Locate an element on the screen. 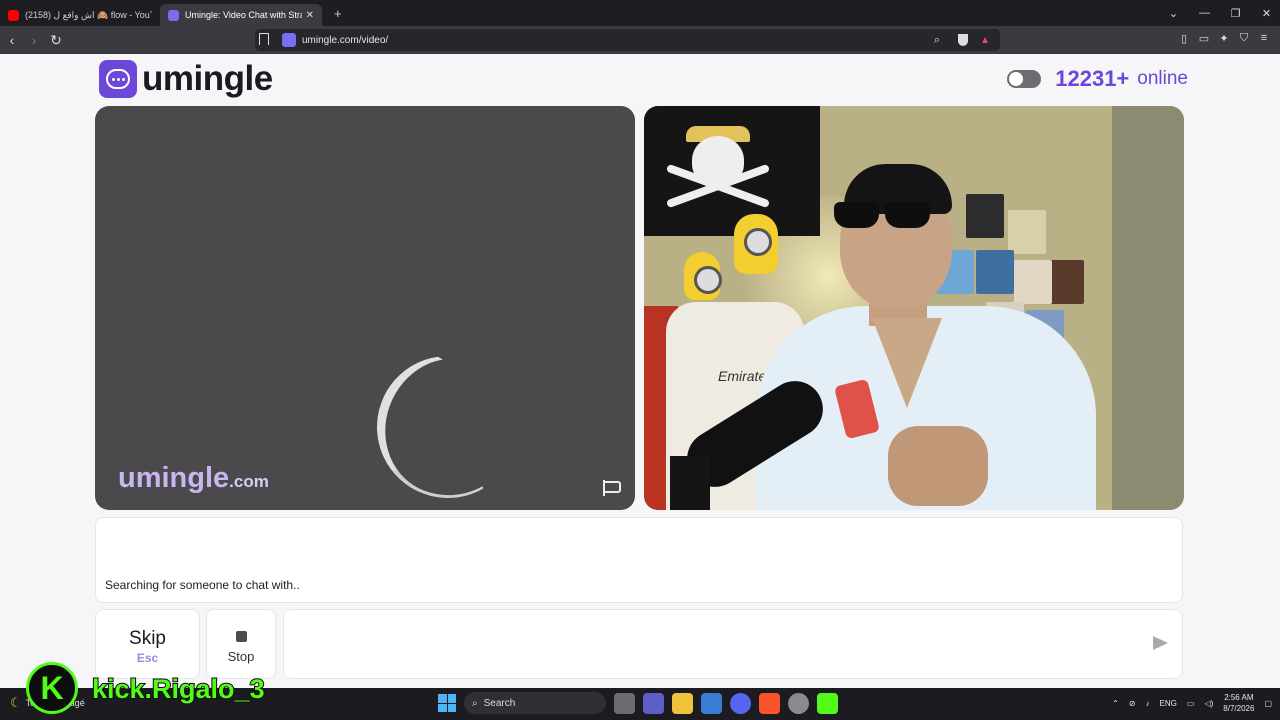  discord-icon is located at coordinates (740, 703).